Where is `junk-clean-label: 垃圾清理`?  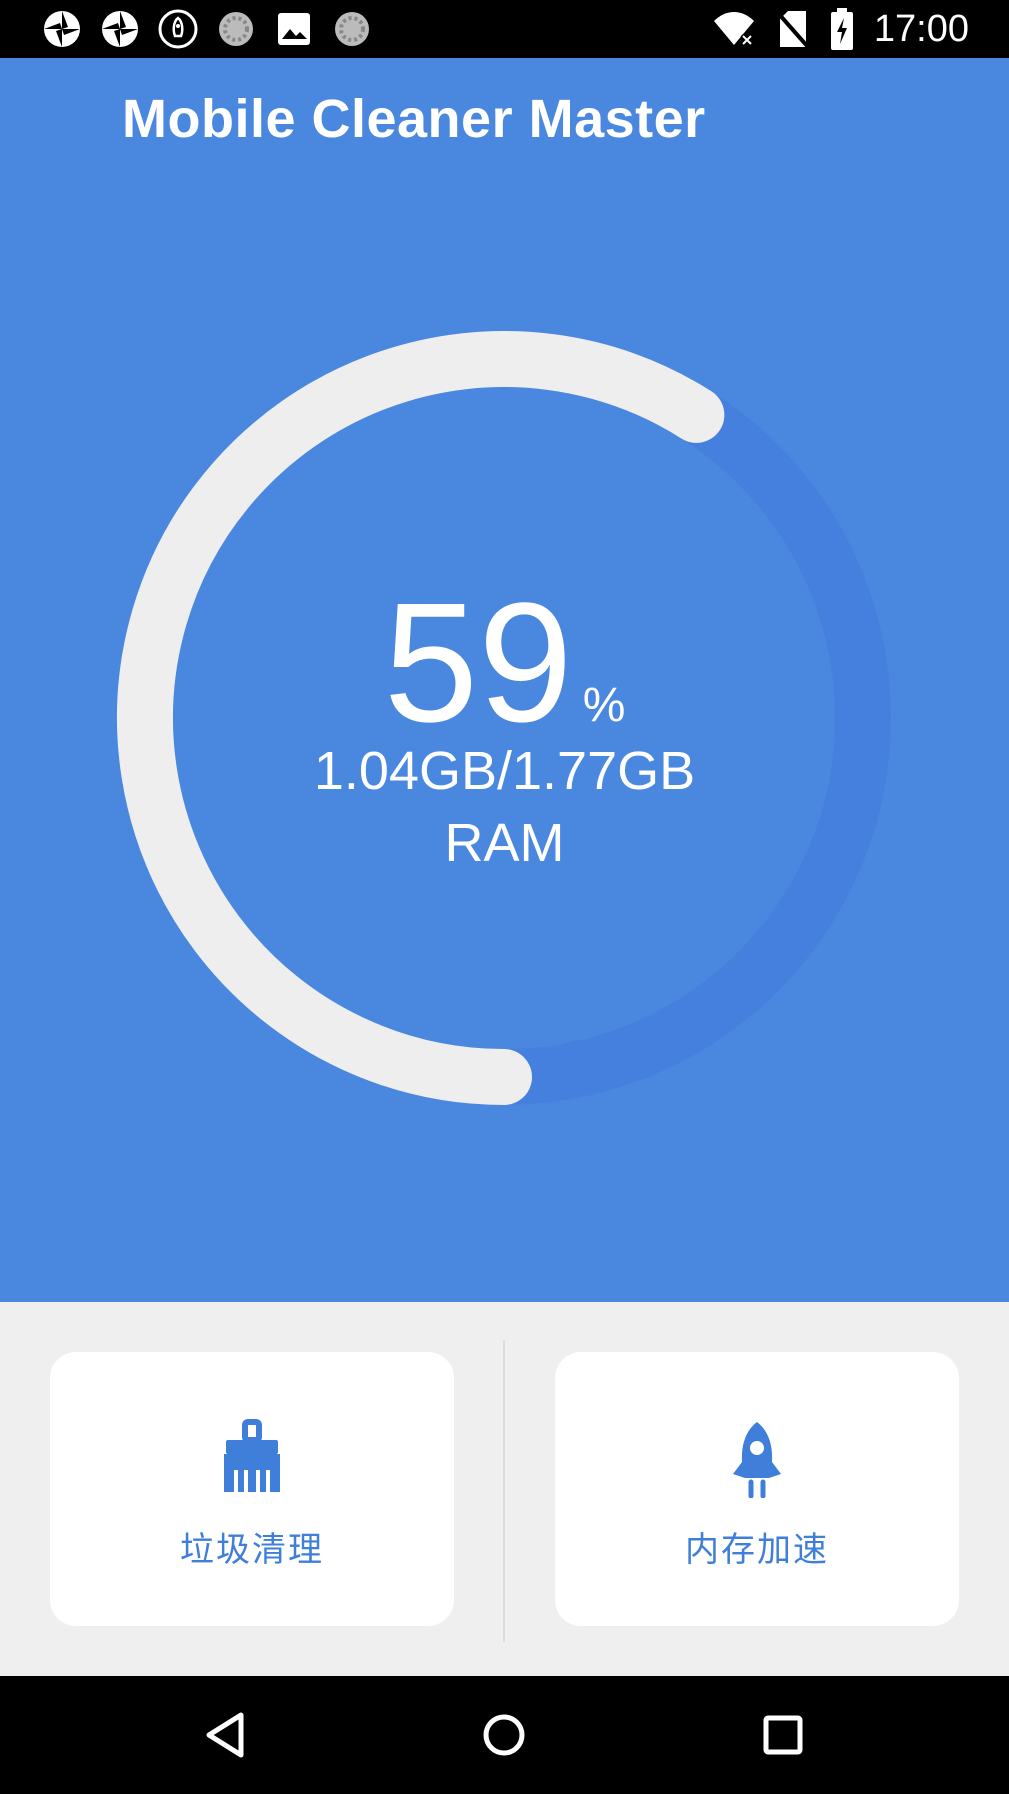 junk-clean-label: 垃圾清理 is located at coordinates (252, 1550).